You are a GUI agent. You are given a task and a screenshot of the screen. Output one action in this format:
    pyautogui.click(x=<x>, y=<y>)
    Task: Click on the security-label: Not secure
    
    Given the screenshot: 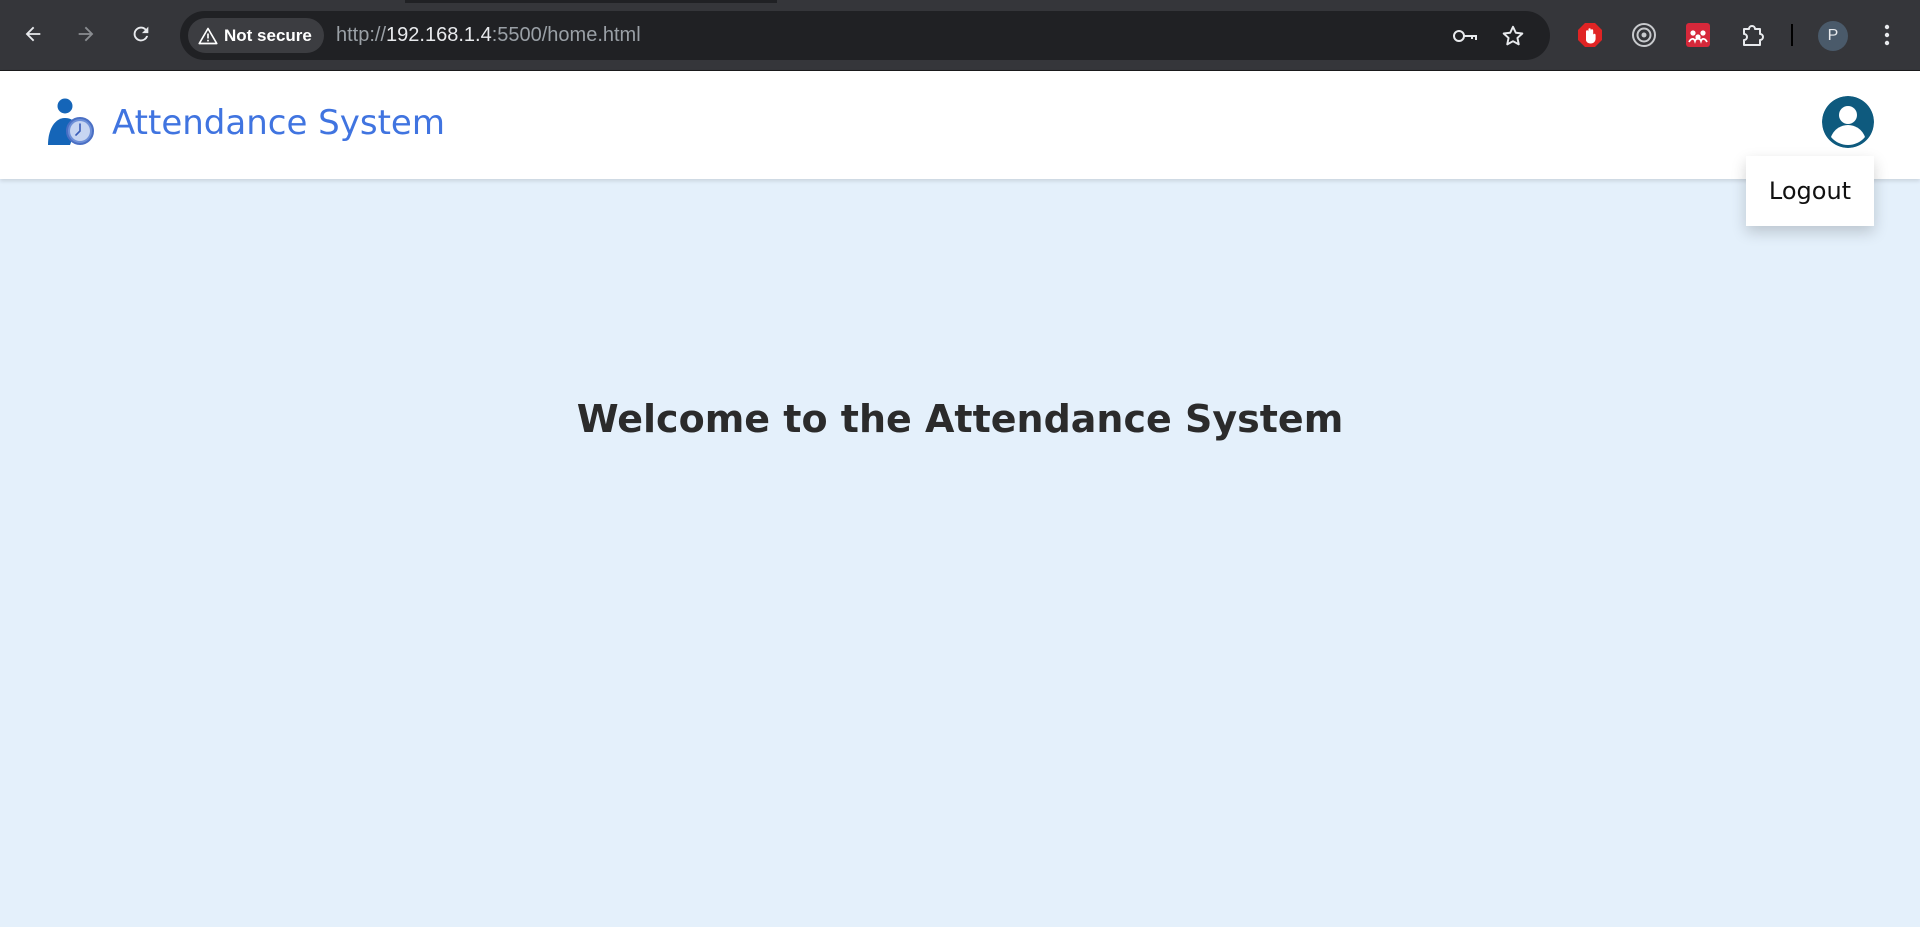 What is the action you would take?
    pyautogui.click(x=268, y=35)
    